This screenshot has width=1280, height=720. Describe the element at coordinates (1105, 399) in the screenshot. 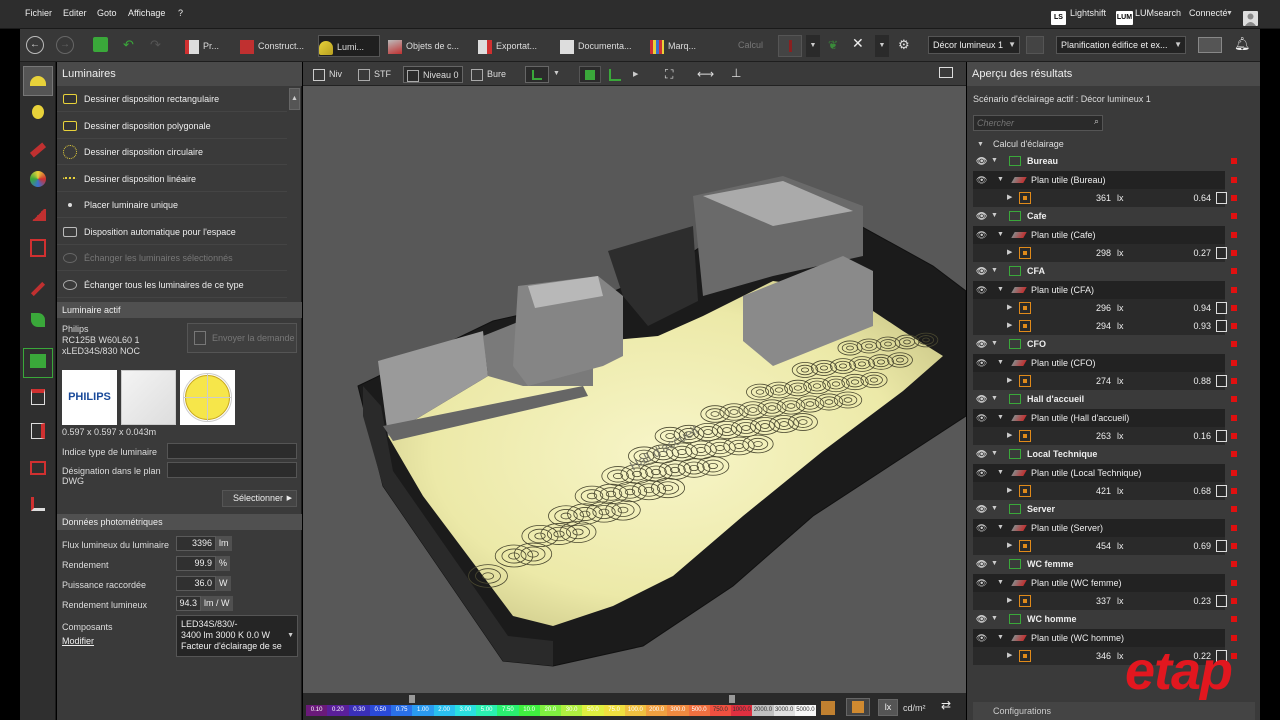

I see `result-group: 👁︎ ▼ Hall d'accueil` at that location.